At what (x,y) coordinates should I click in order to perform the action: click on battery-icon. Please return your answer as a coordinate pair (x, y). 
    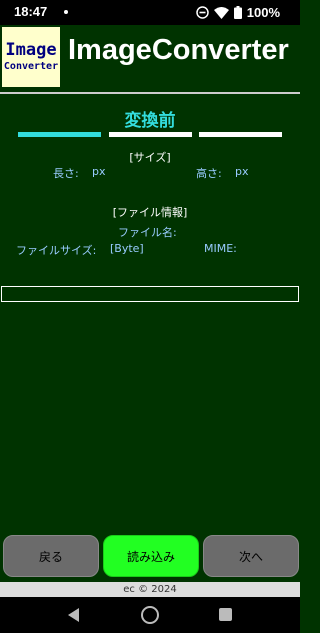
    Looking at the image, I should click on (237, 12).